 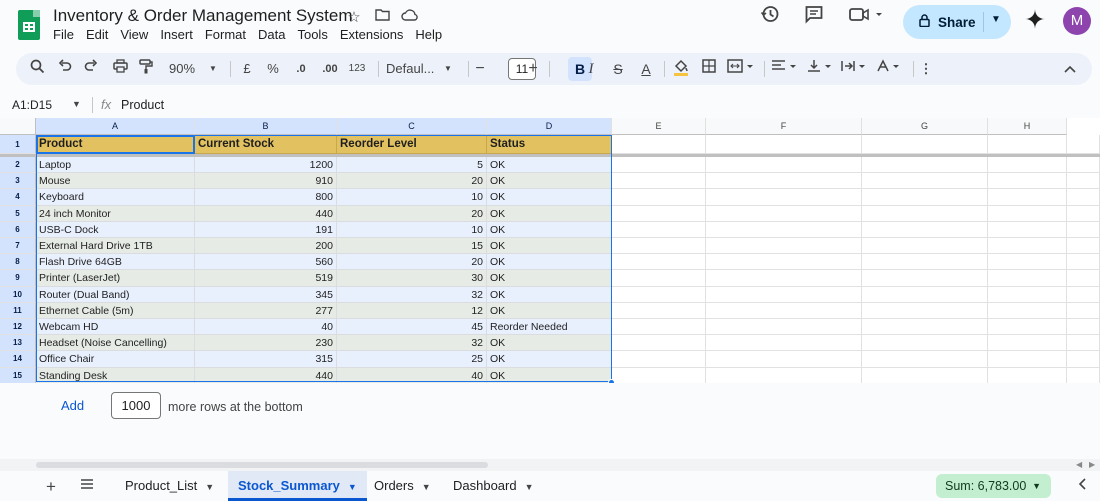 What do you see at coordinates (412, 375) in the screenshot?
I see `data-cell-reorder: 40` at bounding box center [412, 375].